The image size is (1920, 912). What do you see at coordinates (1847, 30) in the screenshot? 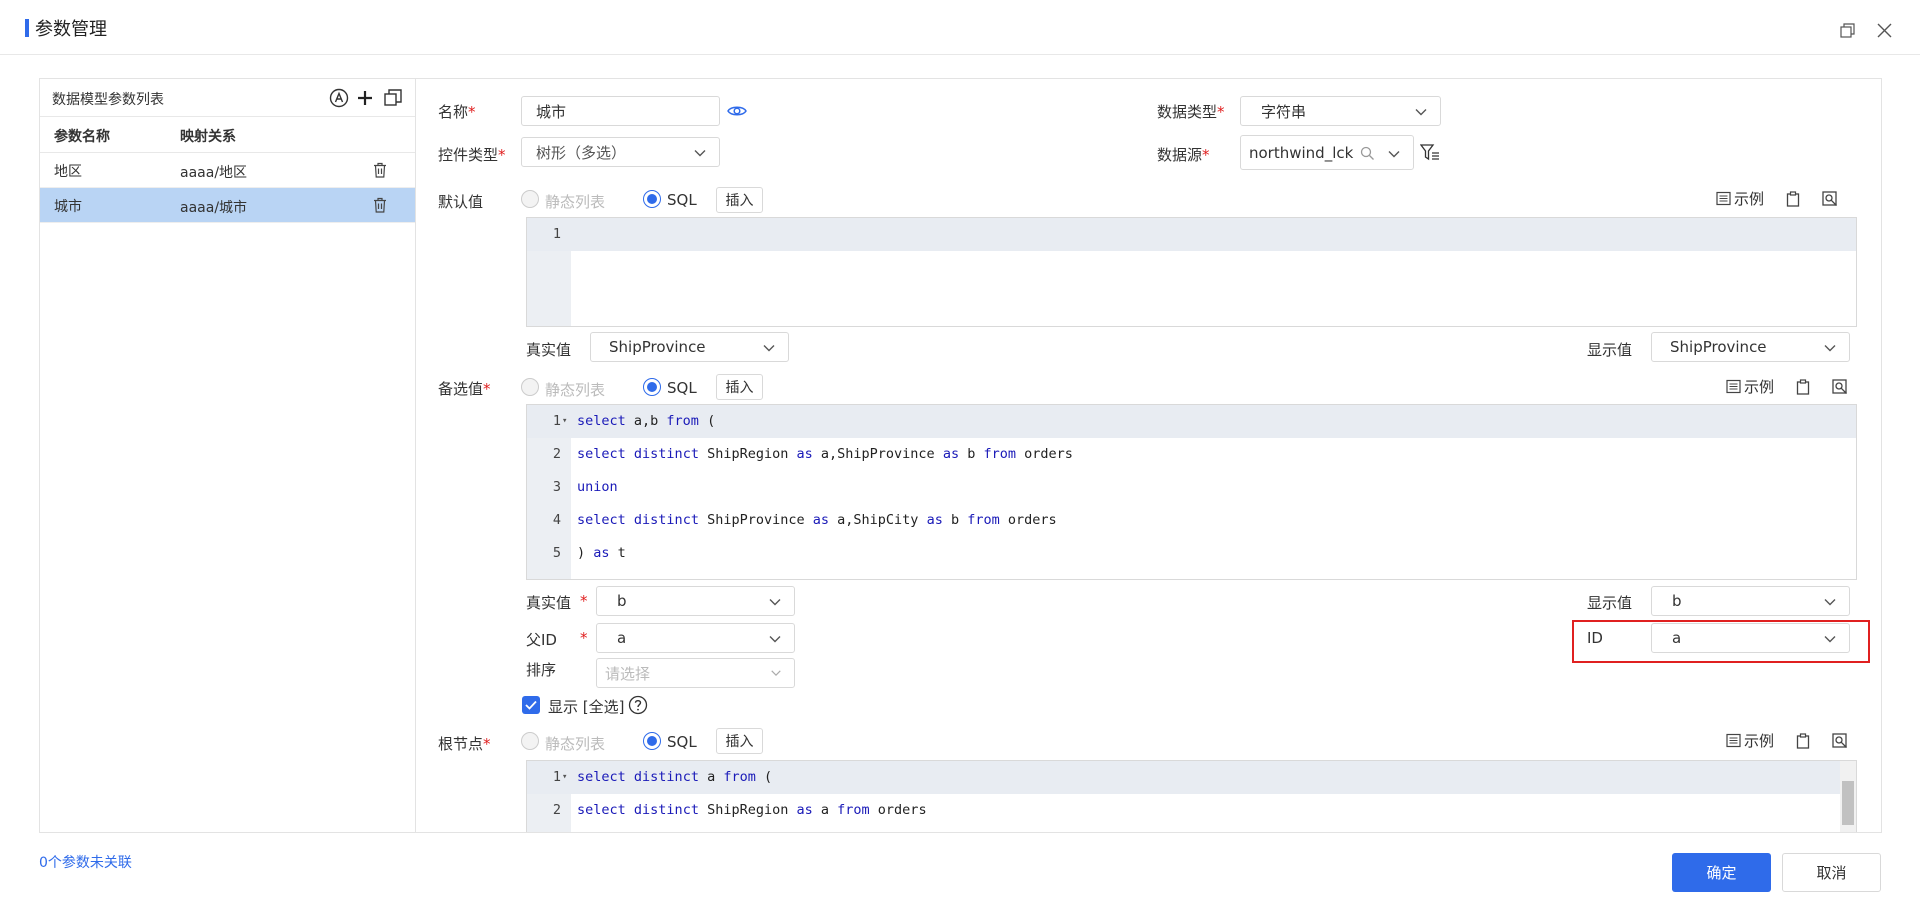
I see `restore-icon` at bounding box center [1847, 30].